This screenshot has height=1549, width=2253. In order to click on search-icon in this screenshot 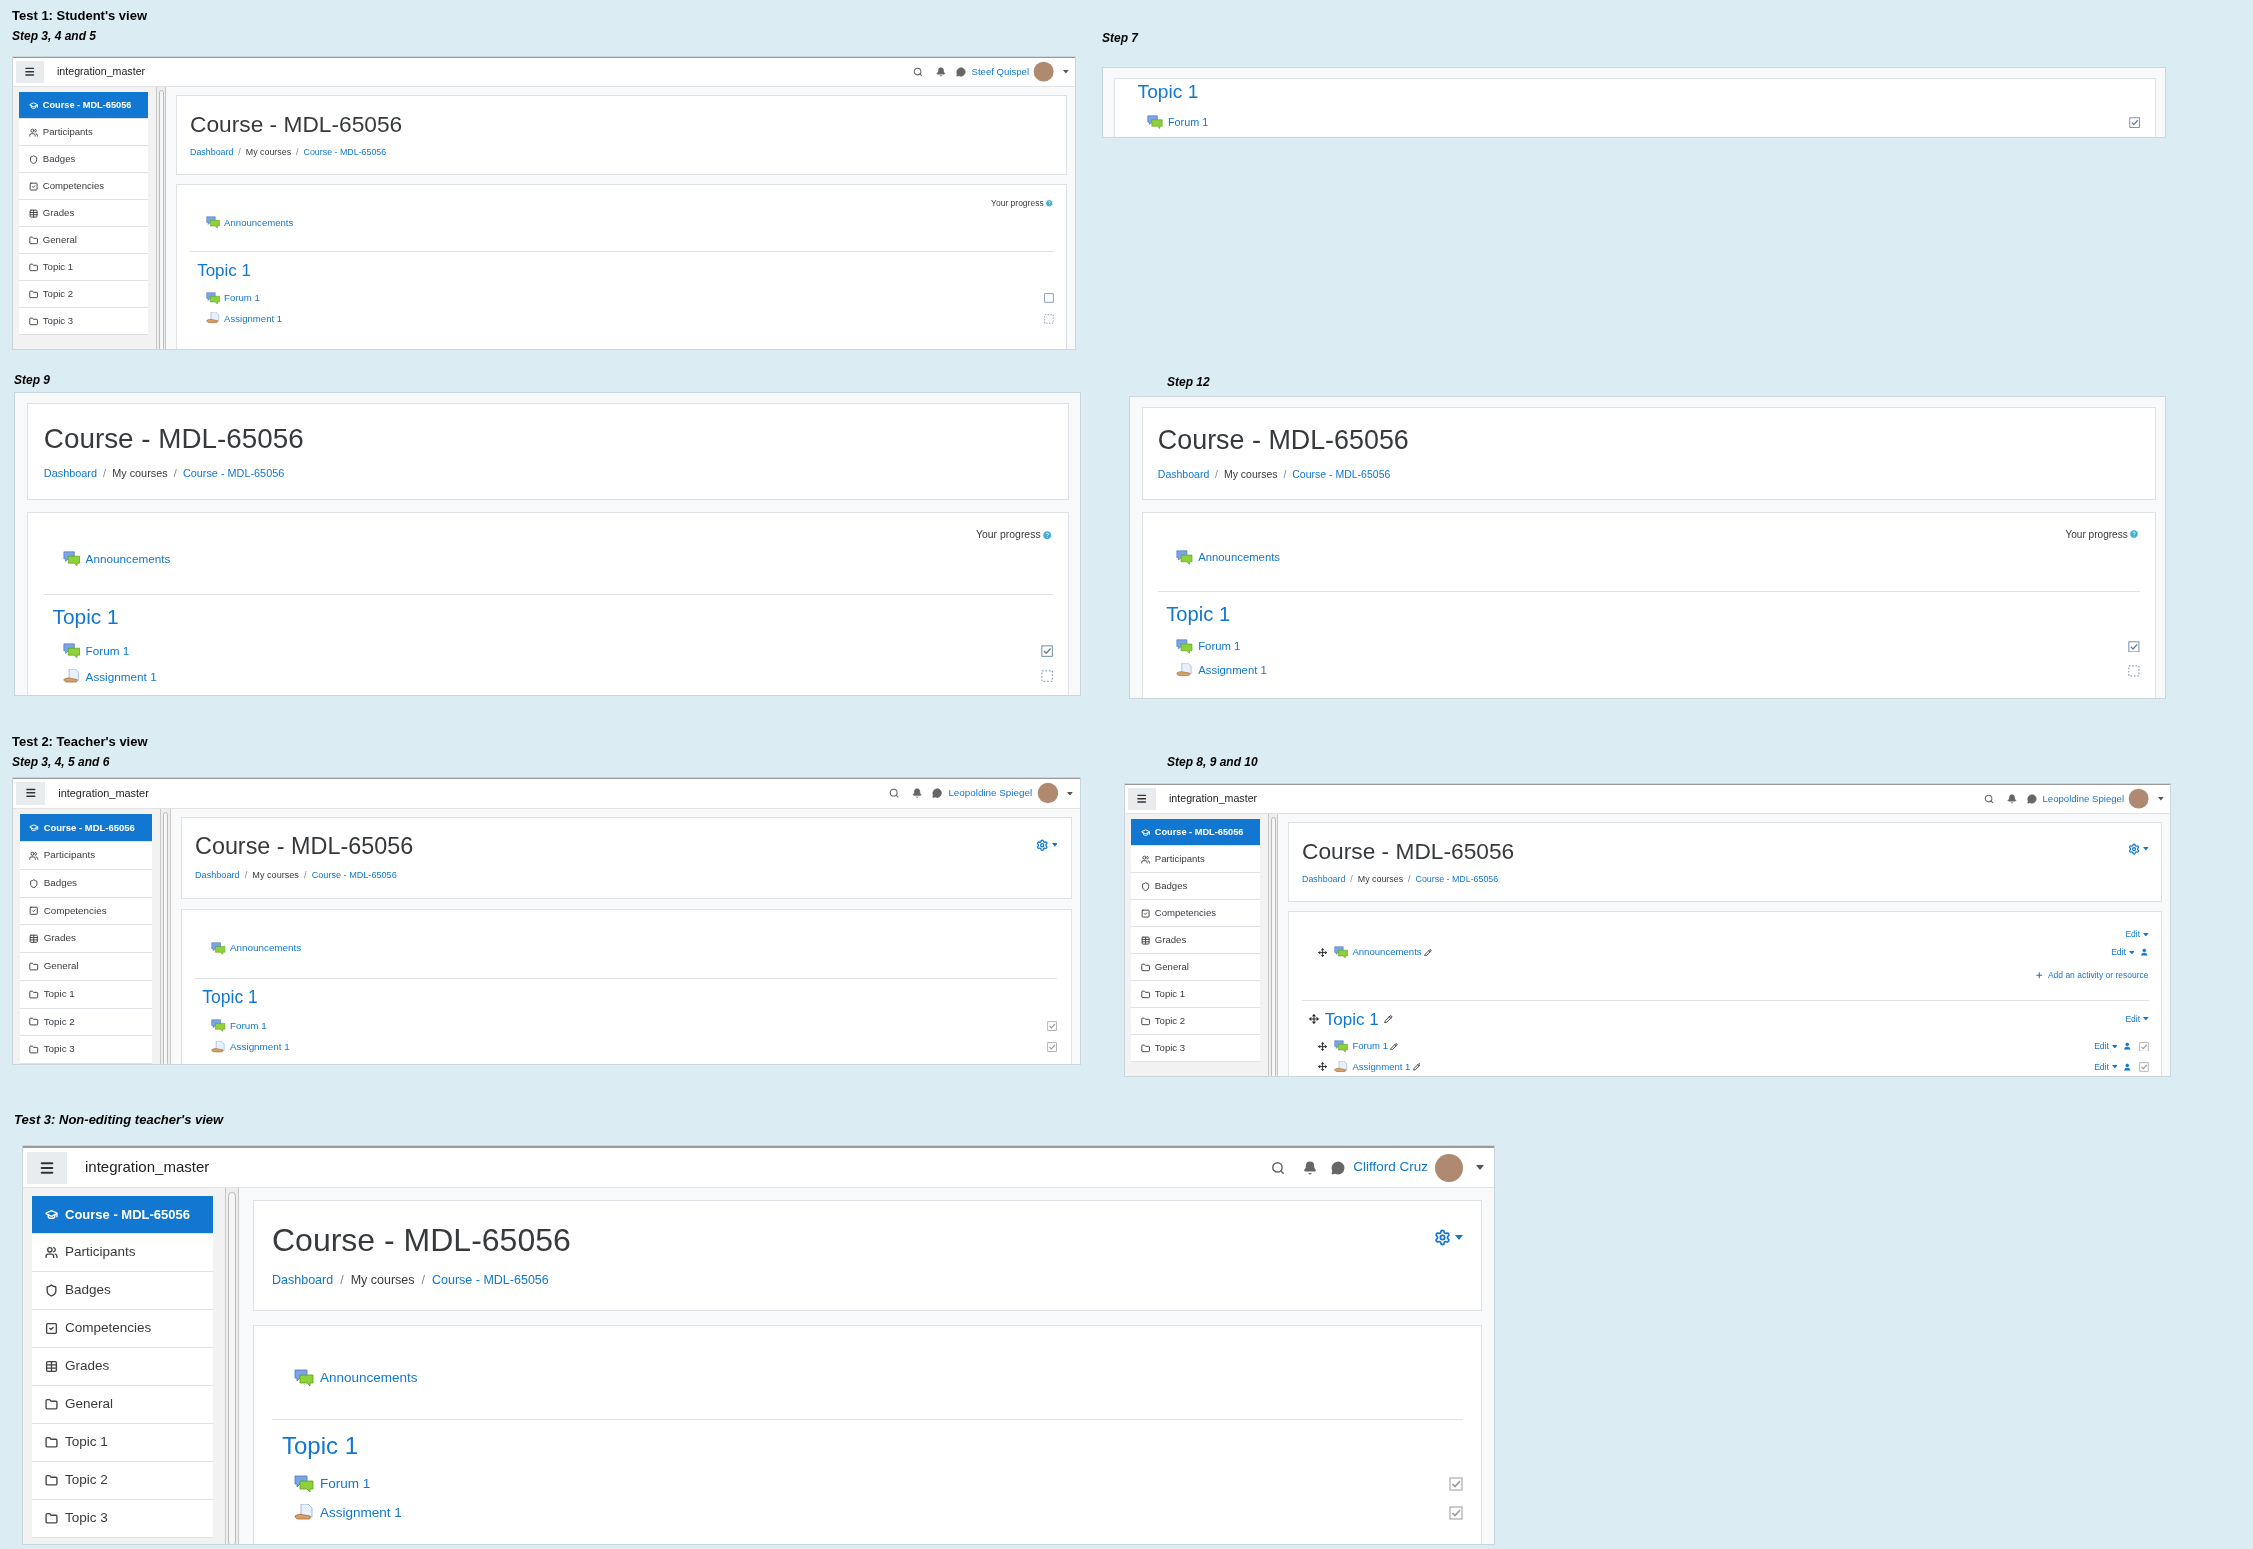, I will do `click(1278, 1167)`.